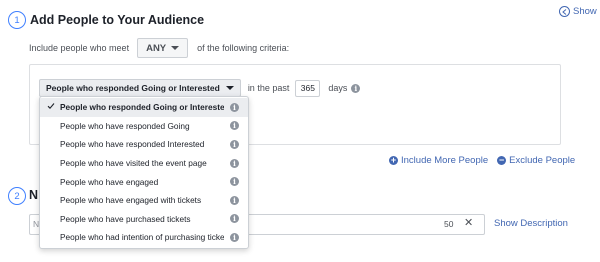  I want to click on show-link-label: Show, so click(585, 11).